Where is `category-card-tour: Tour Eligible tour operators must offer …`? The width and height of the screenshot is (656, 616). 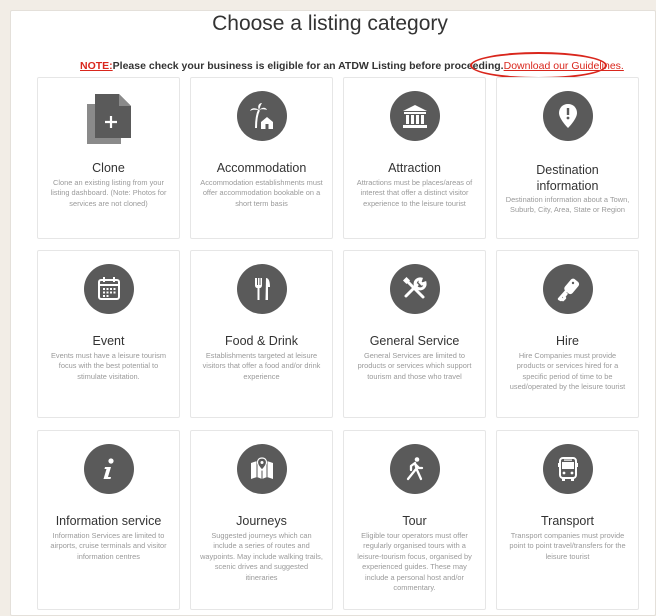
category-card-tour: Tour Eligible tour operators must offer … is located at coordinates (414, 520).